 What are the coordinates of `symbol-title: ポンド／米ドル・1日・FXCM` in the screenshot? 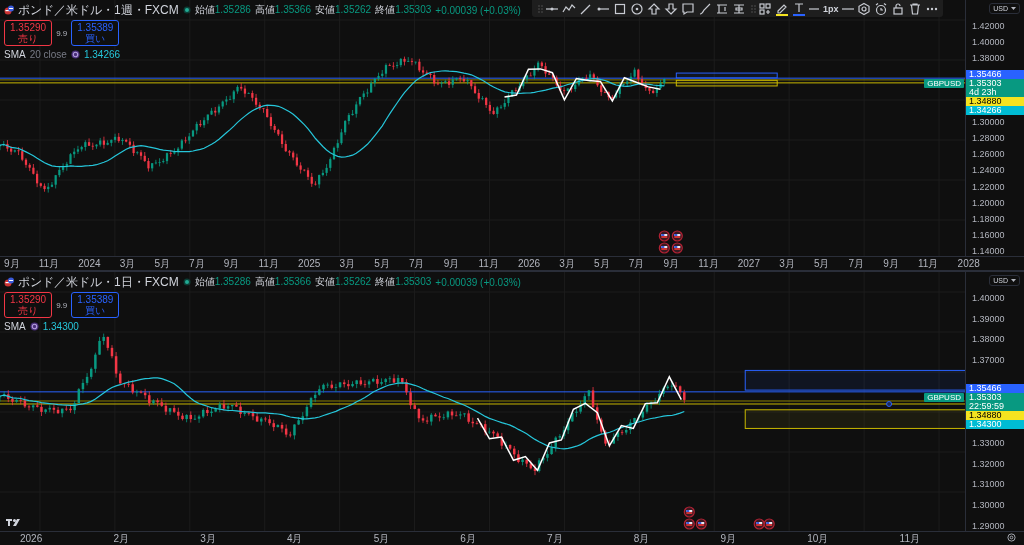 It's located at (98, 282).